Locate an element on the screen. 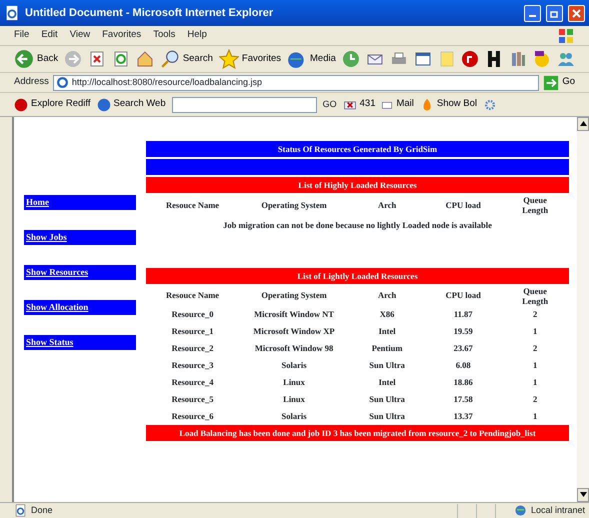 The height and width of the screenshot is (518, 589). maximize-button is located at coordinates (554, 13).